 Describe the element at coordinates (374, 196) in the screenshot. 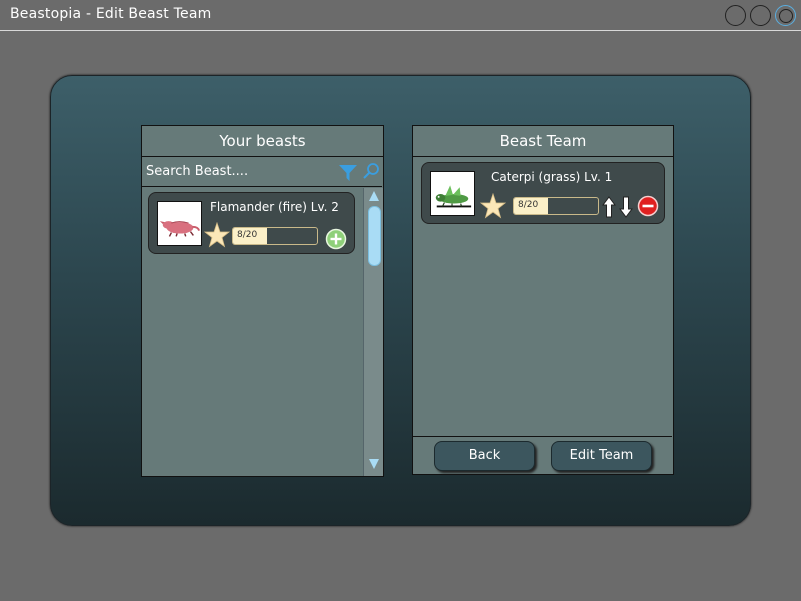

I see `scroll-up-arrow-icon` at that location.